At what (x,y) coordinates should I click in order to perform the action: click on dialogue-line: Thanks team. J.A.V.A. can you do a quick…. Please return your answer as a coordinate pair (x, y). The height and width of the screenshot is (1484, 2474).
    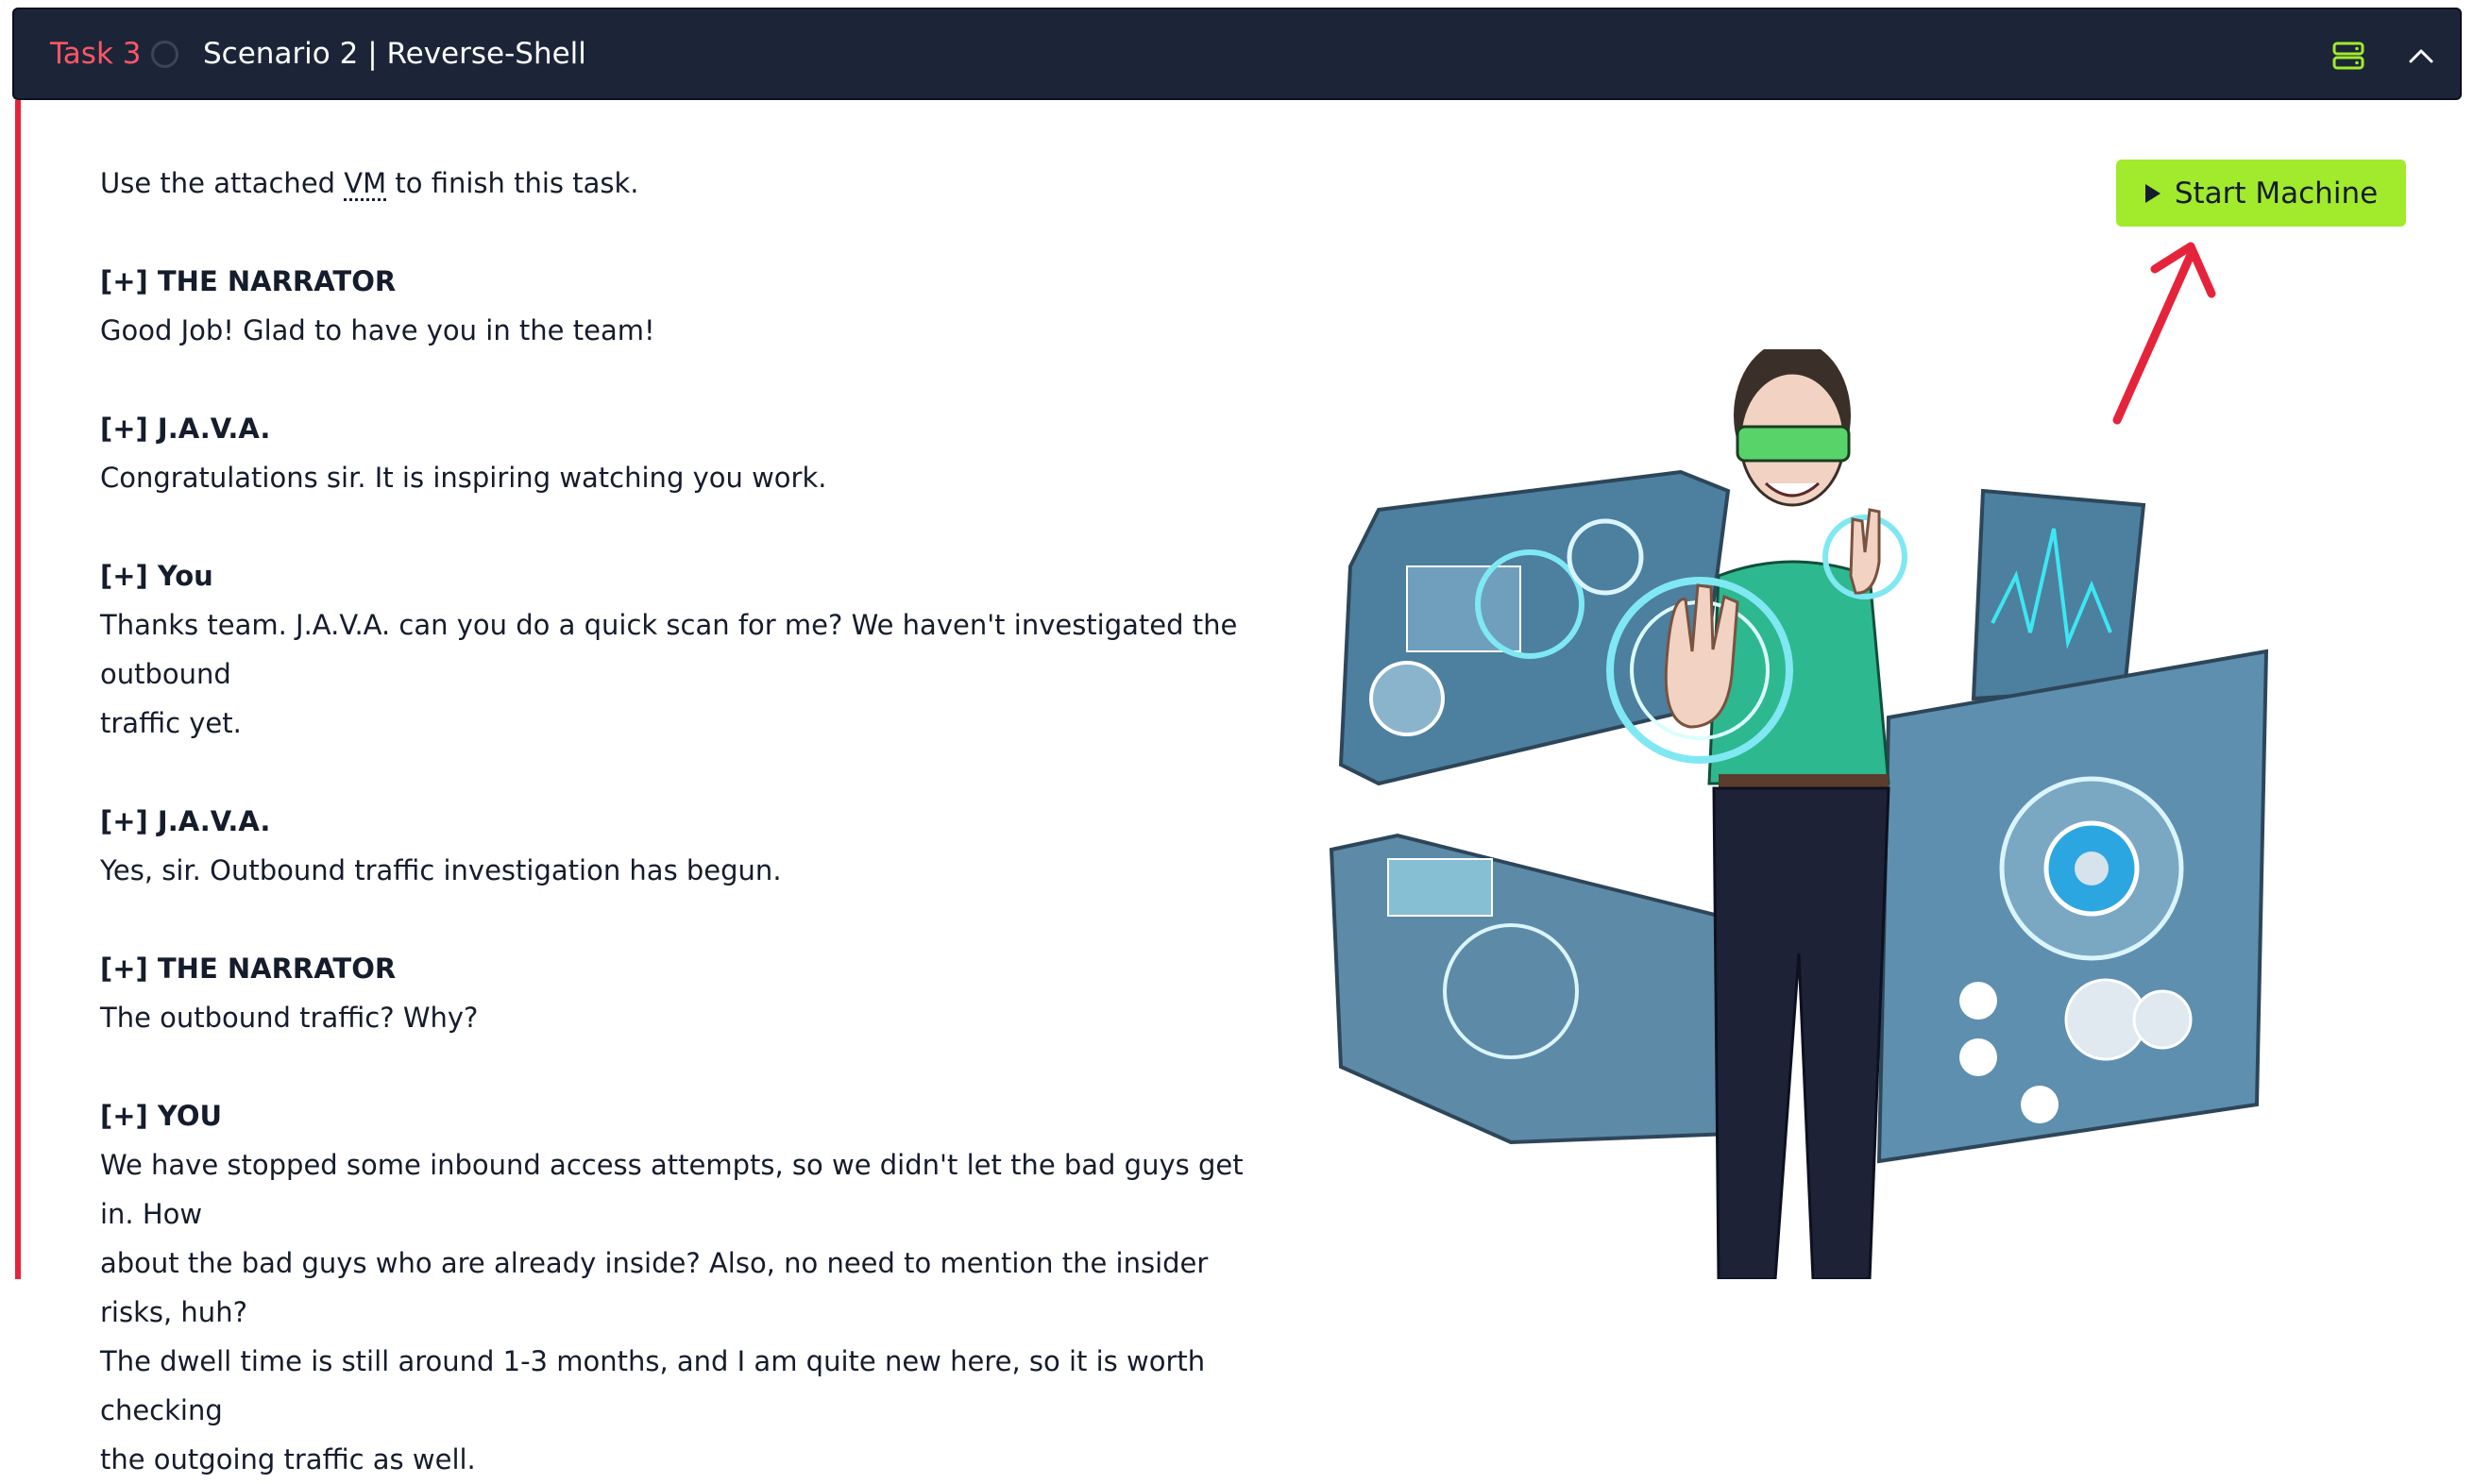
    Looking at the image, I should click on (669, 649).